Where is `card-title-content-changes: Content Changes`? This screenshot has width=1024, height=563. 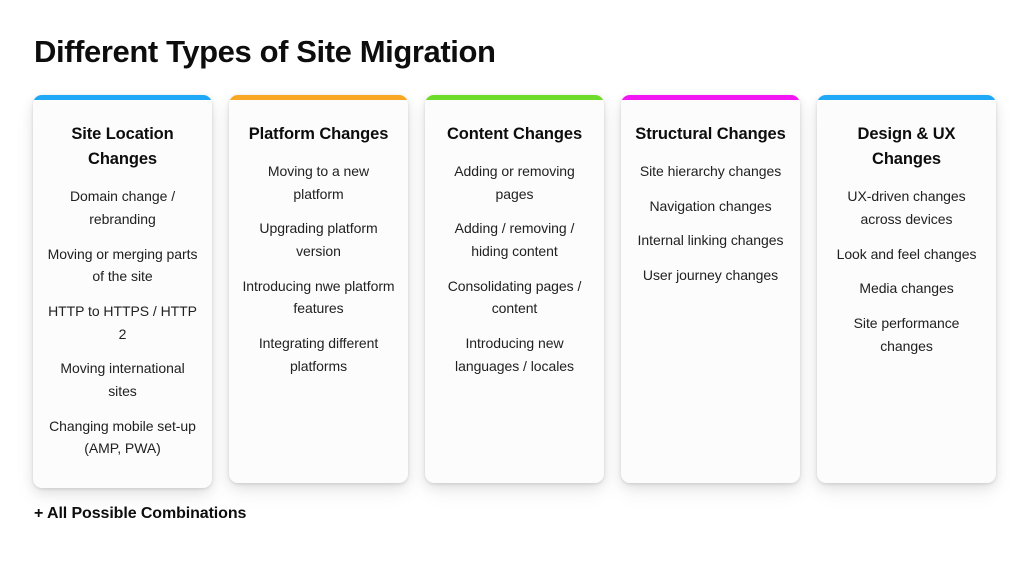
card-title-content-changes: Content Changes is located at coordinates (514, 134).